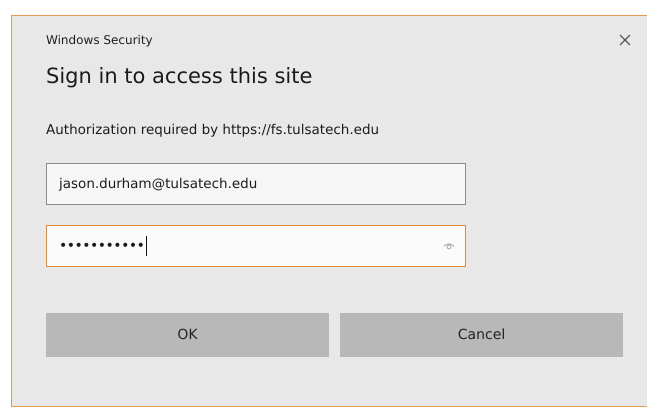 The height and width of the screenshot is (409, 647). I want to click on ok-button: OK, so click(187, 335).